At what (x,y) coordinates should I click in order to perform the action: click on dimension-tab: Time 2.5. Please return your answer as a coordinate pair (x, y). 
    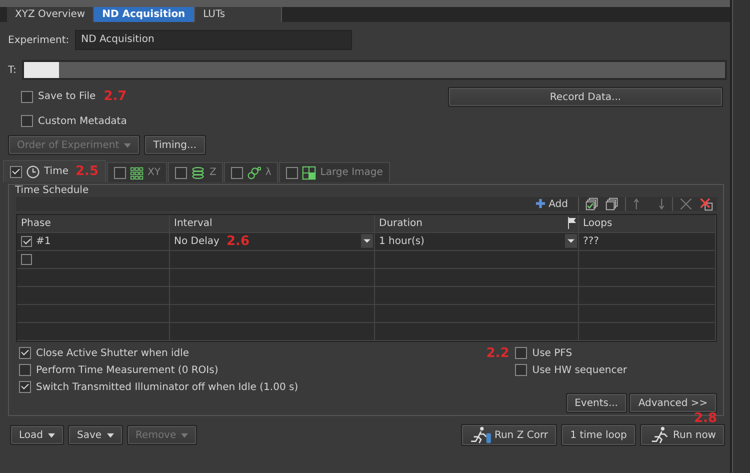
    Looking at the image, I should click on (54, 171).